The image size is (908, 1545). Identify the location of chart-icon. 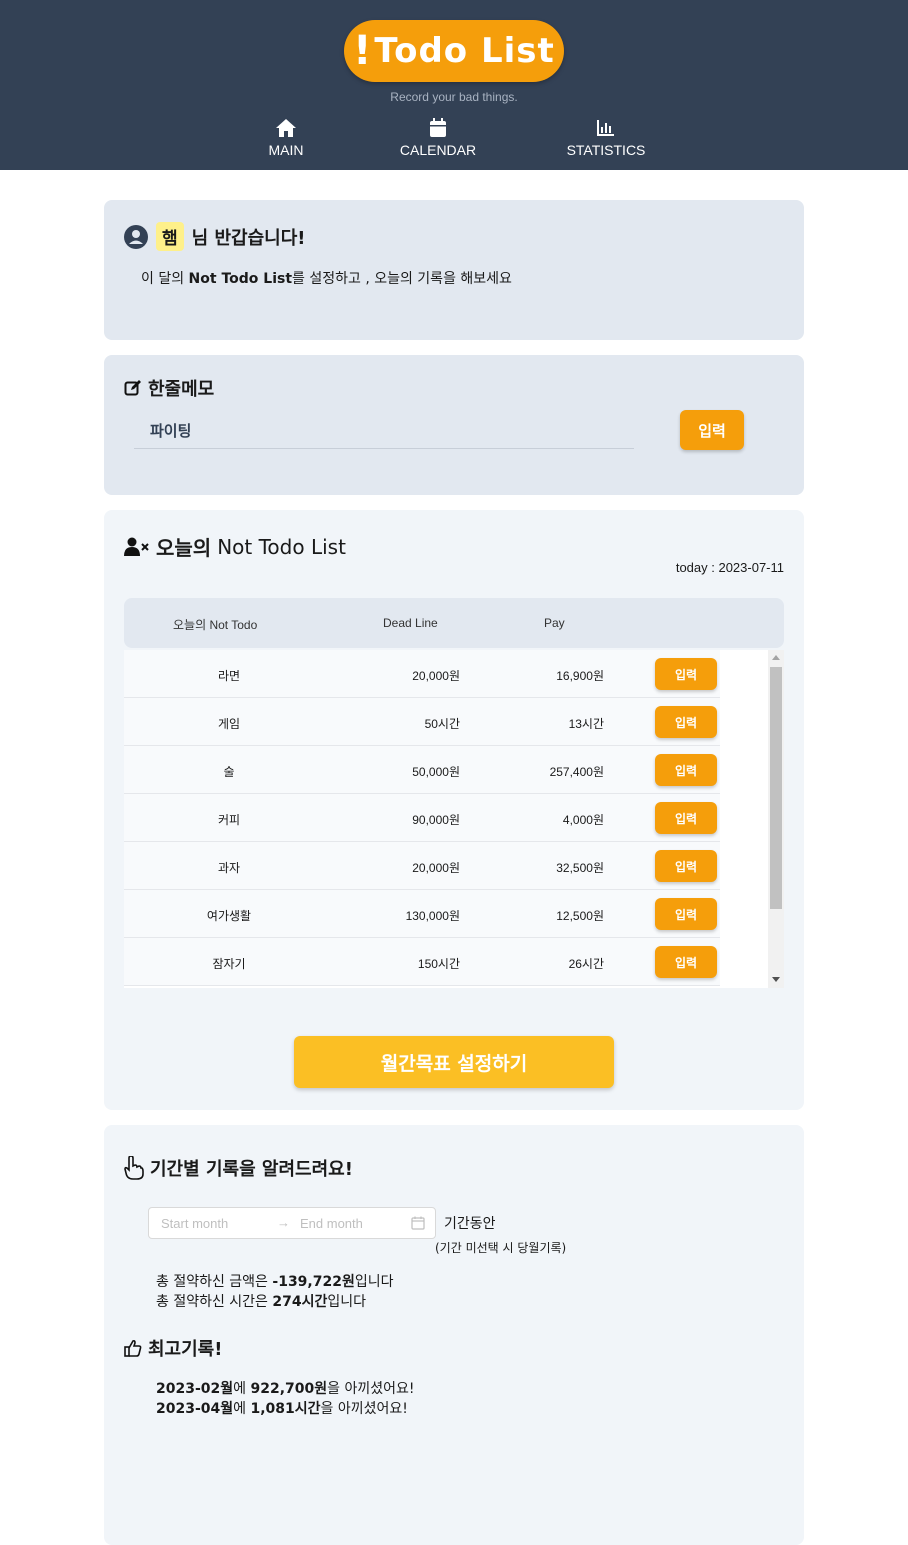
(605, 128).